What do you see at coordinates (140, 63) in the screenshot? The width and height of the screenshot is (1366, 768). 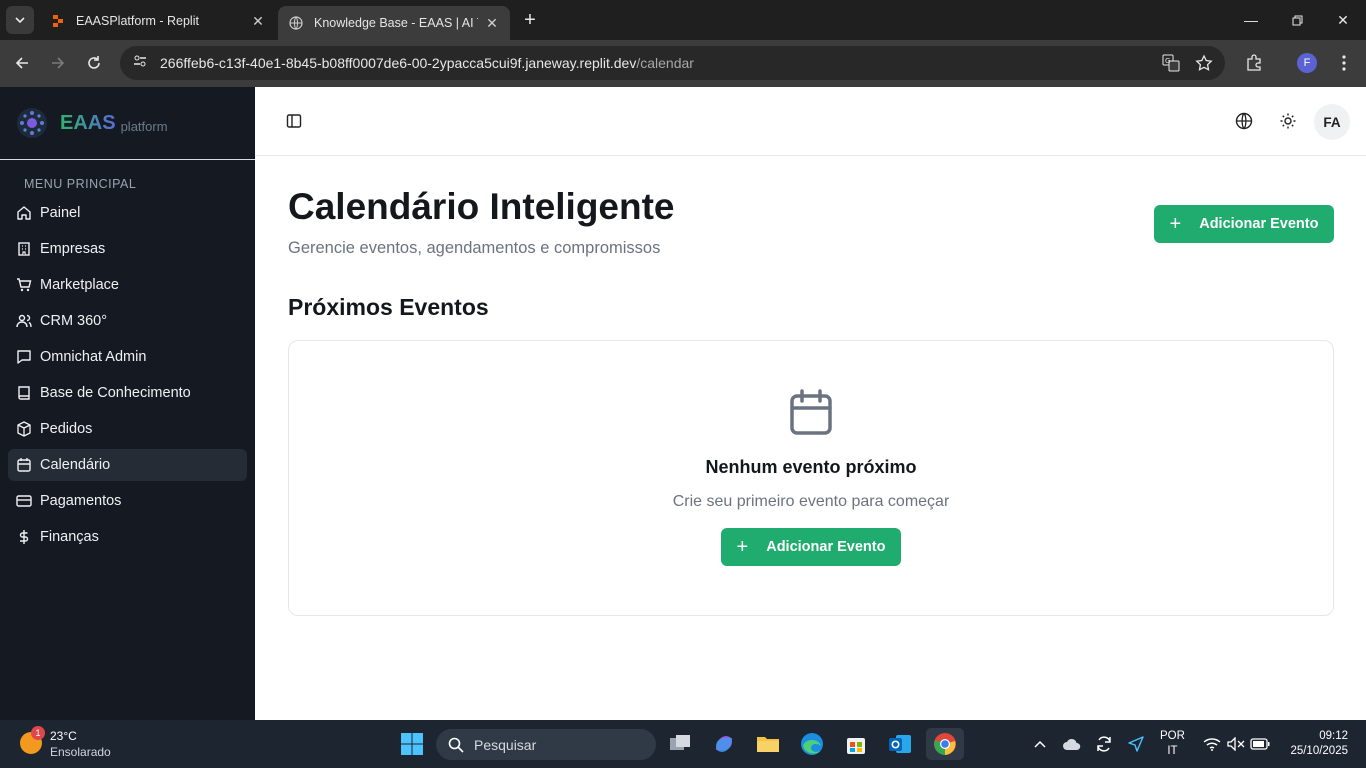 I see `site-settings-icon` at bounding box center [140, 63].